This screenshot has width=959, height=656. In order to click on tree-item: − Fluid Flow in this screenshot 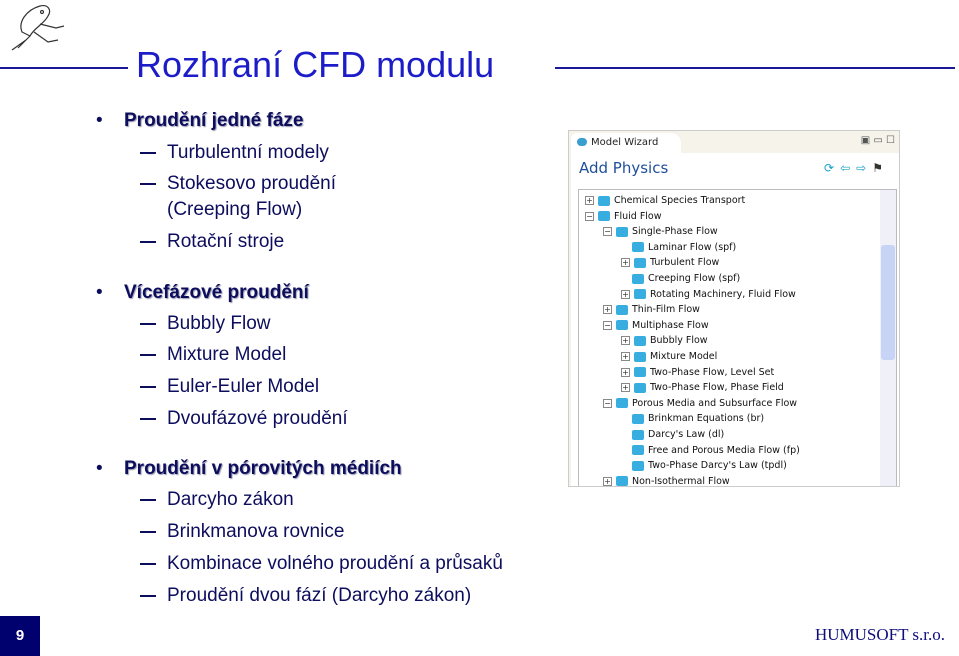, I will do `click(623, 216)`.